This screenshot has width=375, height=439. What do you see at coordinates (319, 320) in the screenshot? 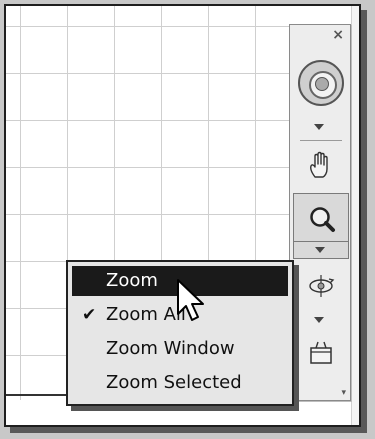
I see `orbit-dropdown-arrow-icon` at bounding box center [319, 320].